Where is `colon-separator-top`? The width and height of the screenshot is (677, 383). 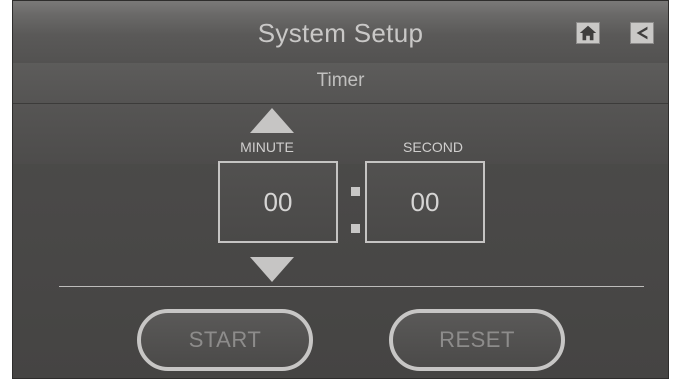 colon-separator-top is located at coordinates (355, 191).